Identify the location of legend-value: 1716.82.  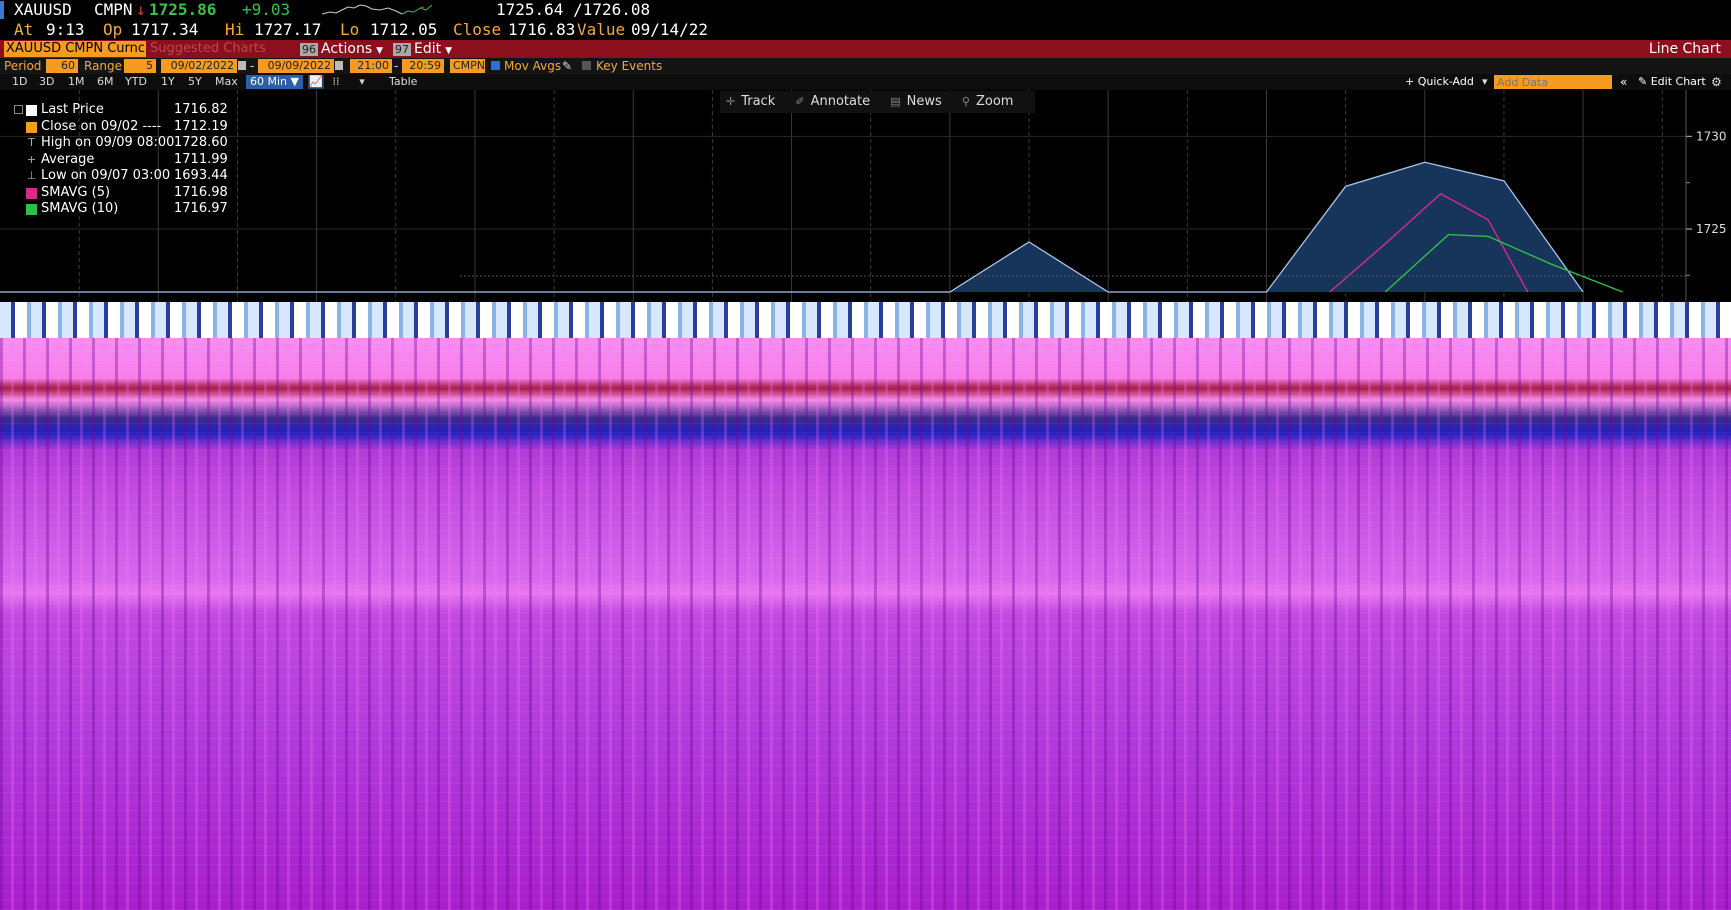
(201, 109).